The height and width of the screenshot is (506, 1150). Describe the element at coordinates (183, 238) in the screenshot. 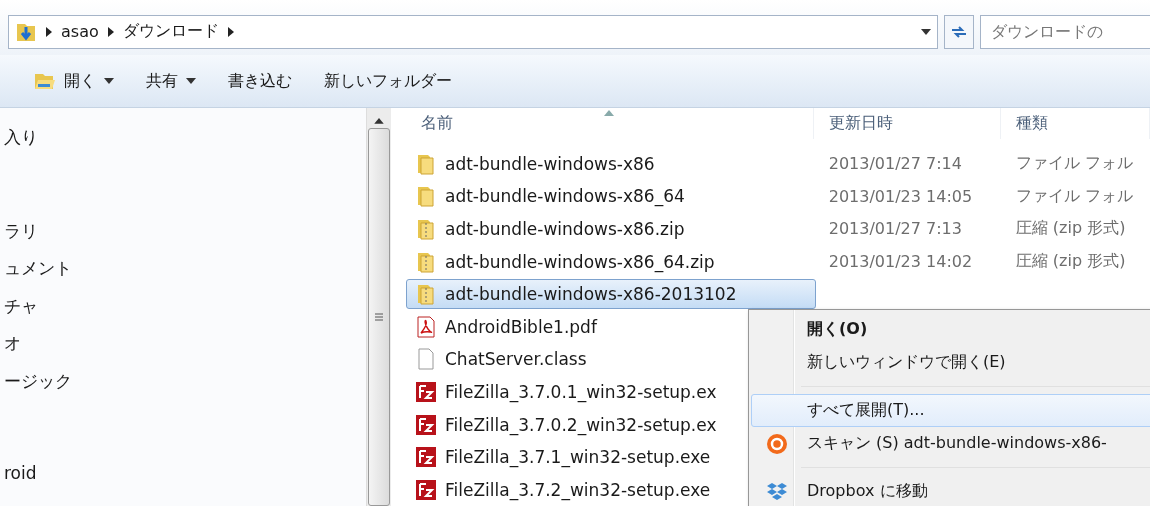

I see `sidebar-item: ラリ` at that location.